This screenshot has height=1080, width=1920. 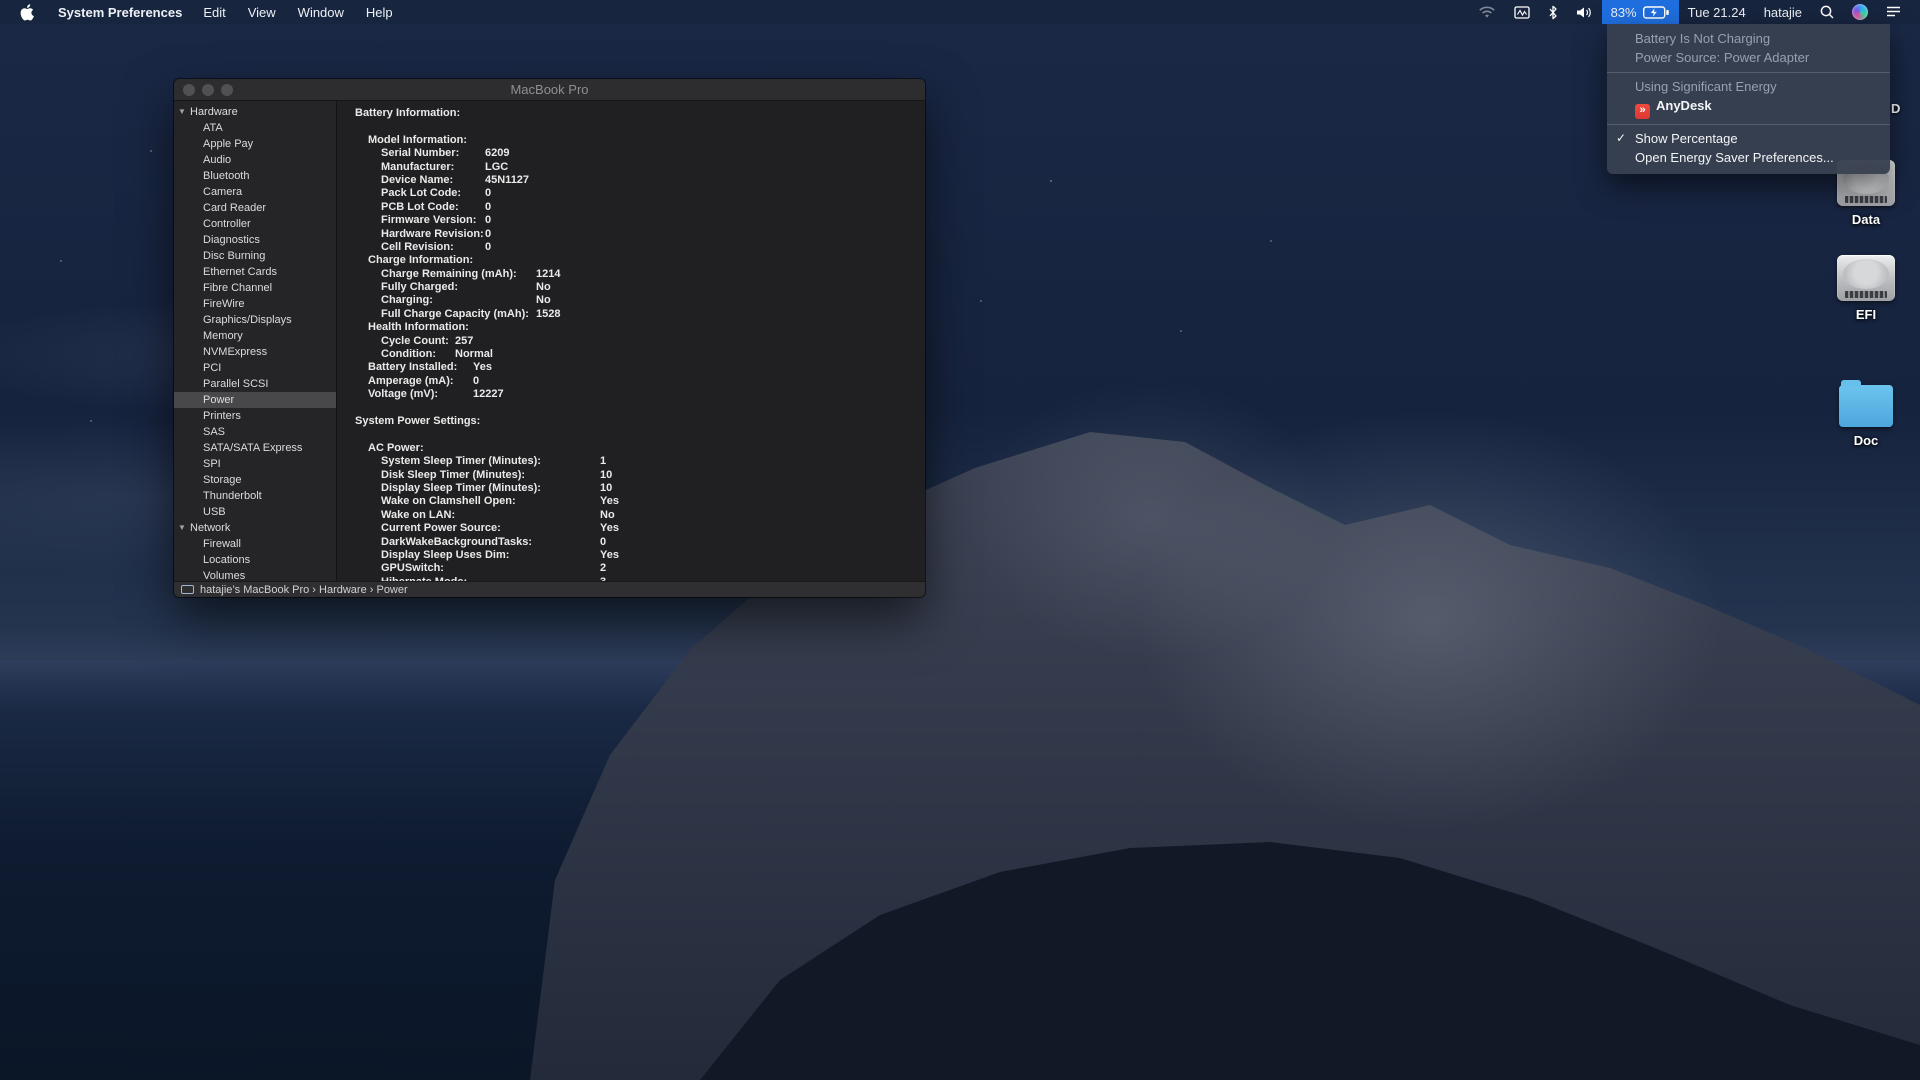 I want to click on info-row: Amperage (mA): 0, so click(x=424, y=380).